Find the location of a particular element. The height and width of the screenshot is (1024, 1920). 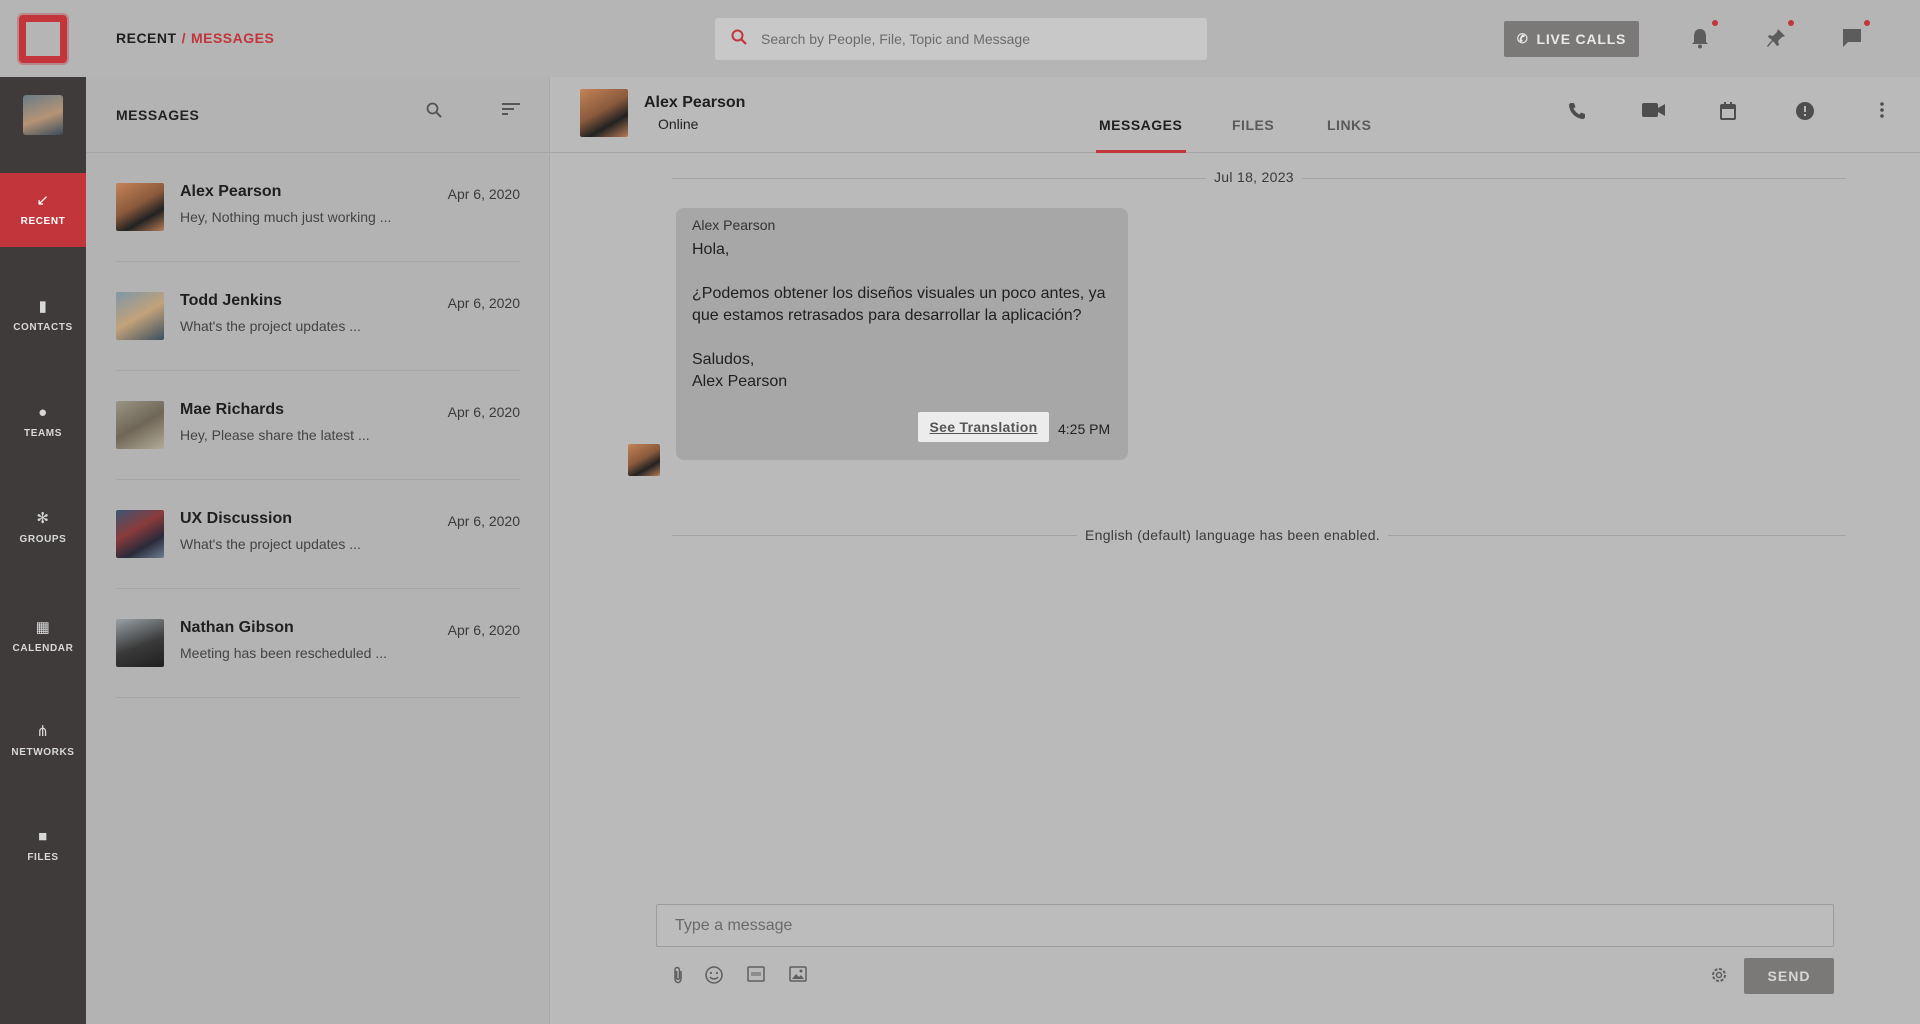

breadcrumb-root: RECENT is located at coordinates (146, 38).